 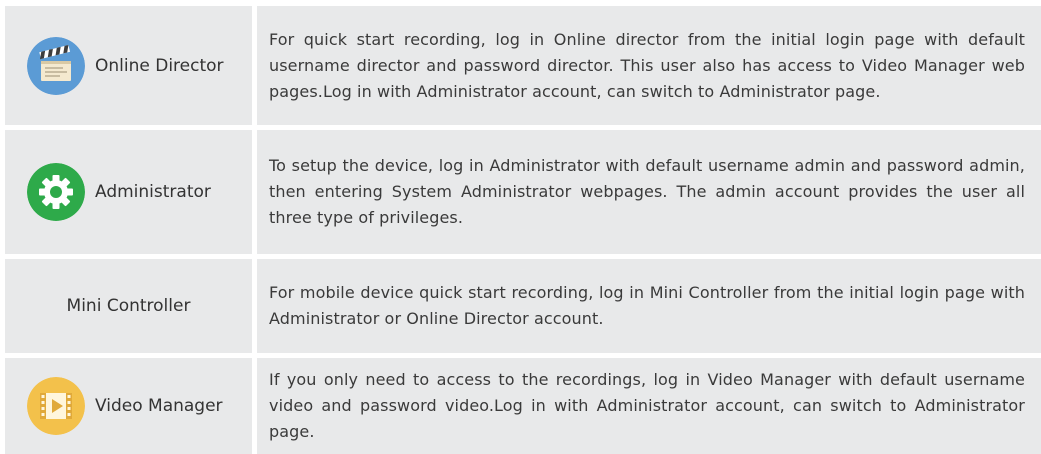 I want to click on role-cell: Administrator, so click(x=128, y=192).